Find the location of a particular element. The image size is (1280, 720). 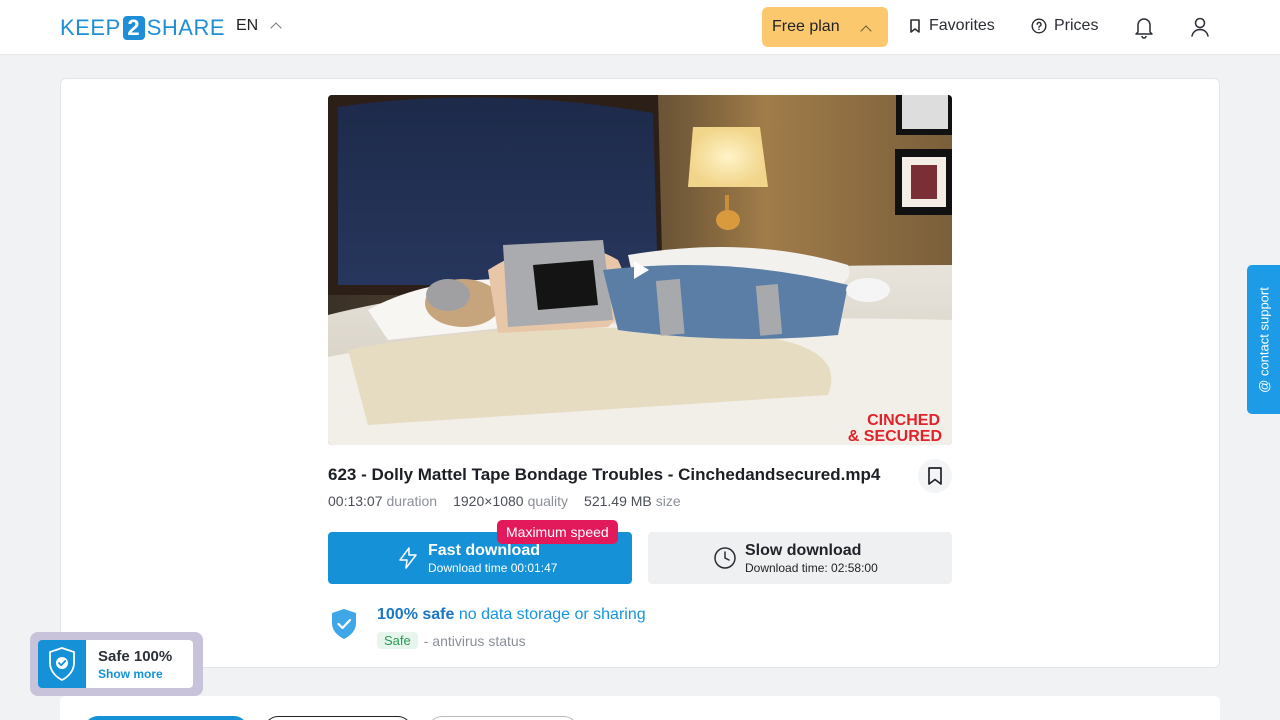

safe-description: no data storage or sharing is located at coordinates (552, 614).